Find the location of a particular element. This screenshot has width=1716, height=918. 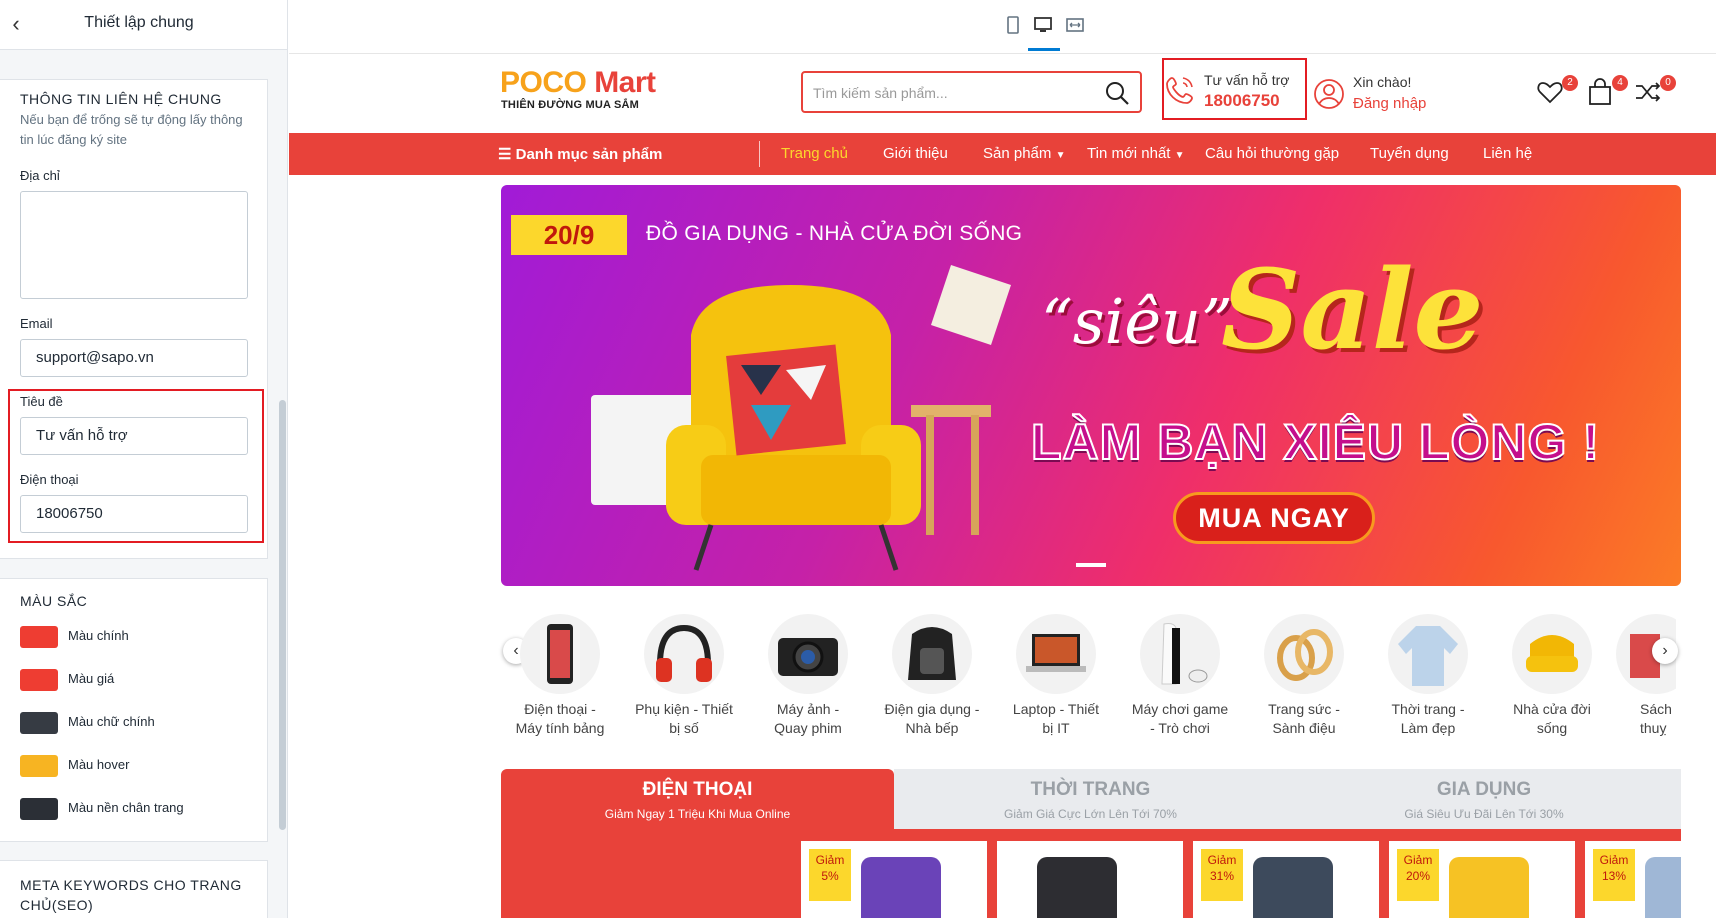

category-item: Laptop - Thiết bị IT is located at coordinates (1056, 676).